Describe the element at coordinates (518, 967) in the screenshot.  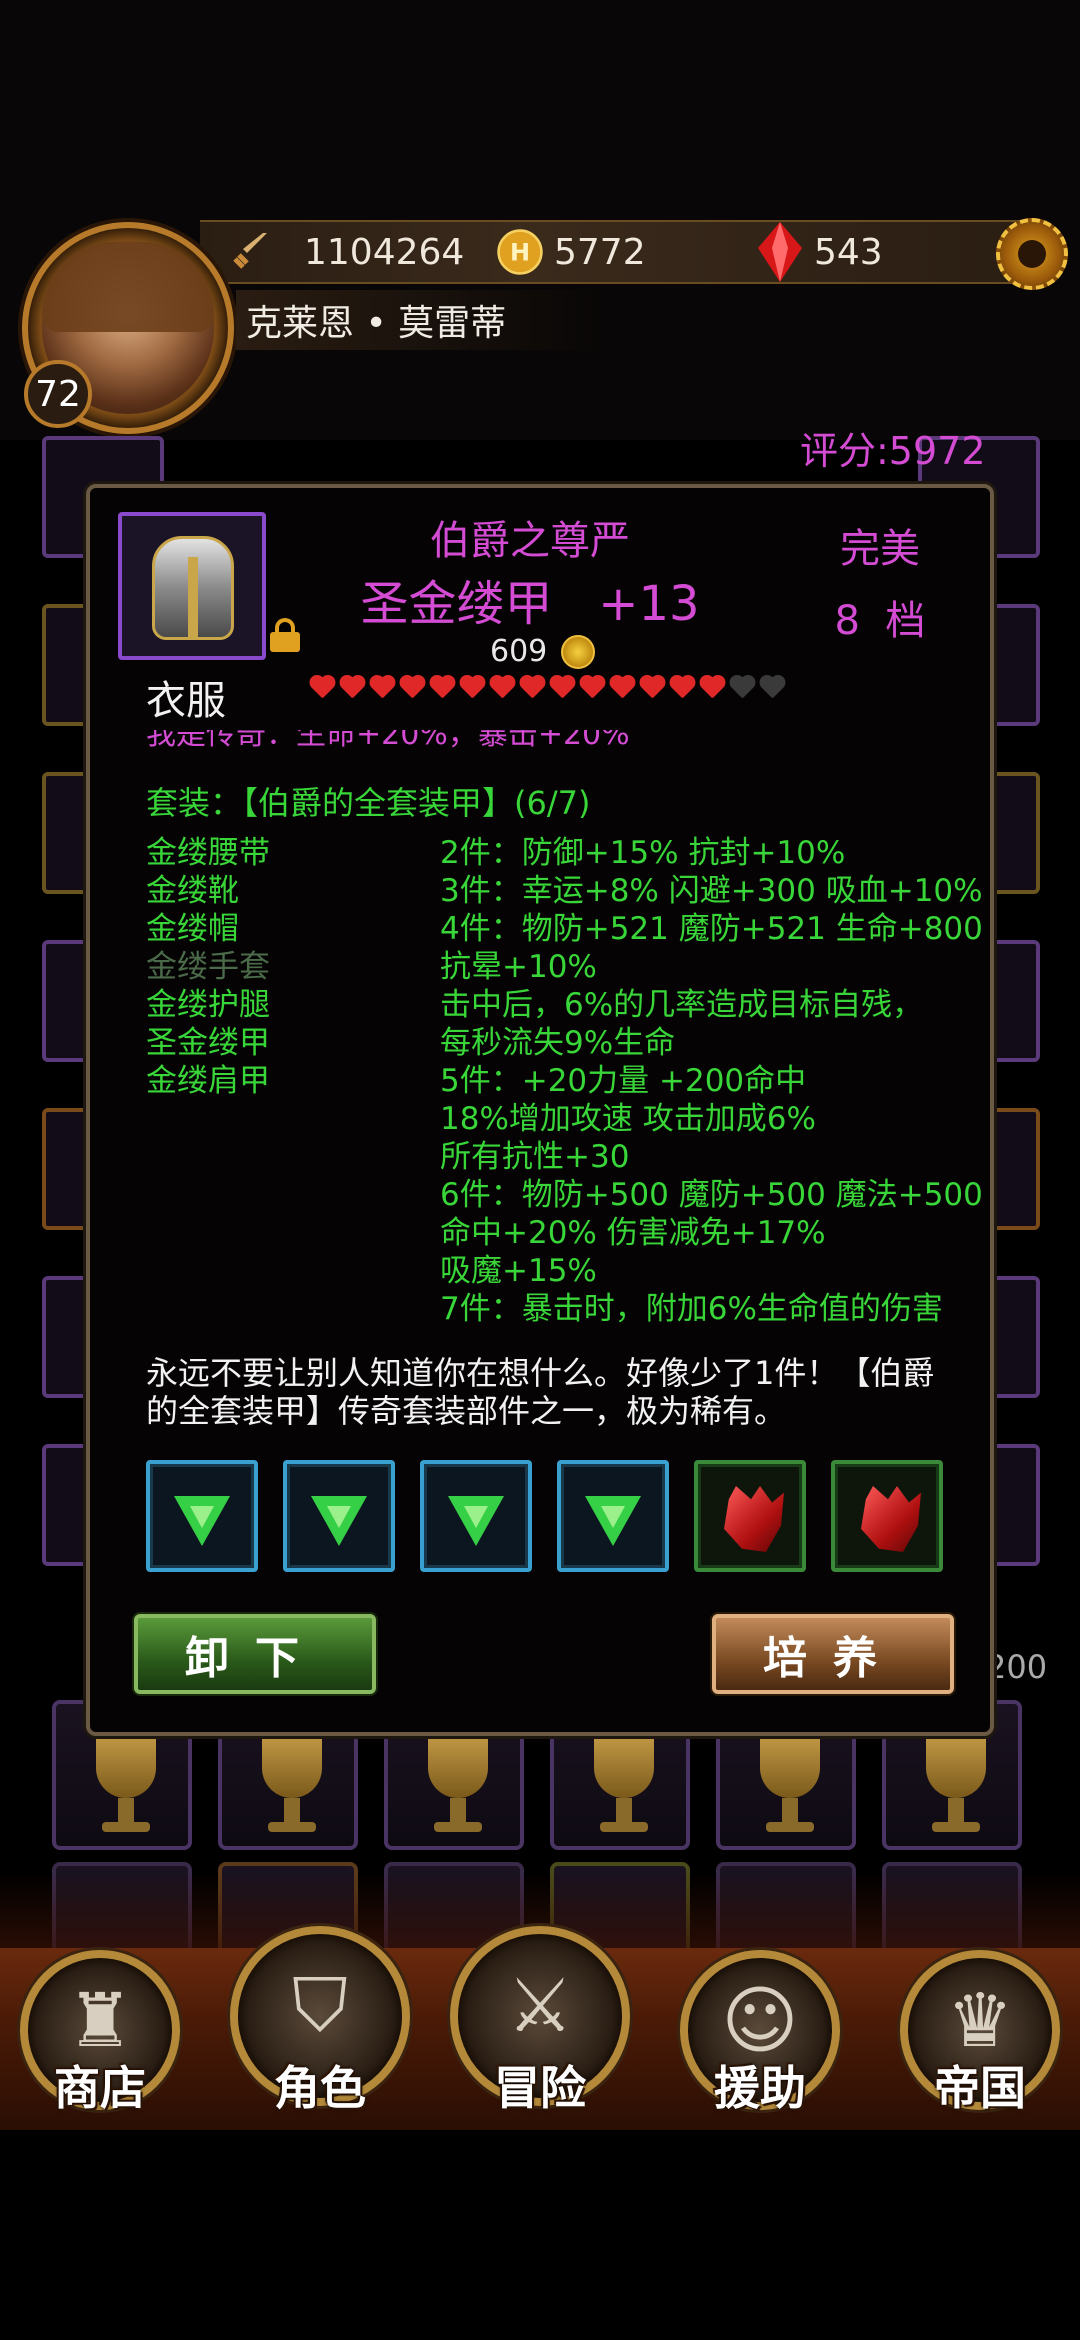
I see `set-bonus-line: 抗晕+10%` at that location.